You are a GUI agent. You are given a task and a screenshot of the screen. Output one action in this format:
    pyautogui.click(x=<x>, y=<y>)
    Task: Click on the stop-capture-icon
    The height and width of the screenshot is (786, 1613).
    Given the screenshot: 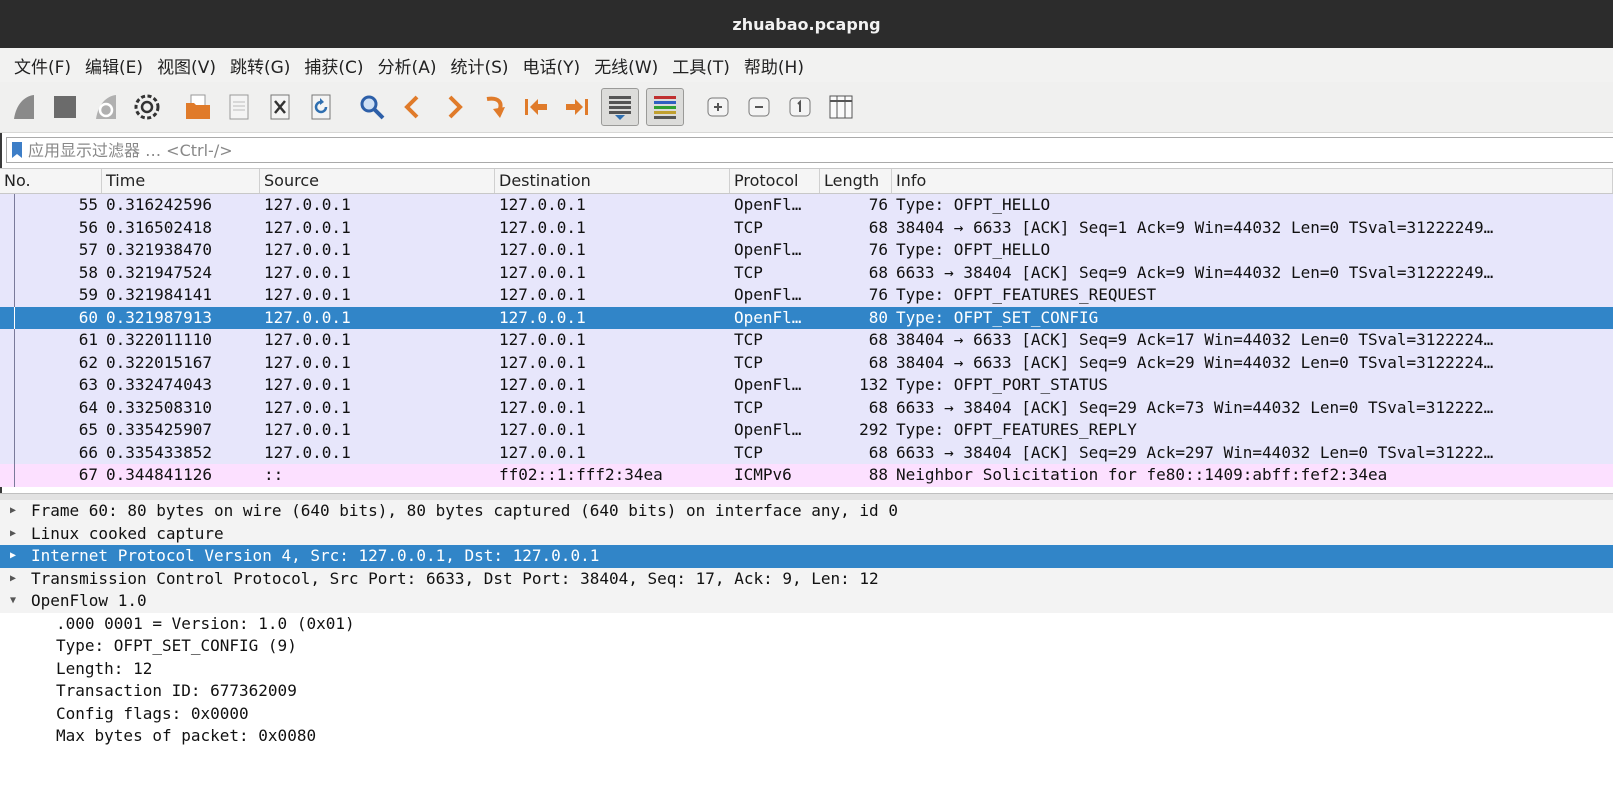 What is the action you would take?
    pyautogui.click(x=65, y=107)
    